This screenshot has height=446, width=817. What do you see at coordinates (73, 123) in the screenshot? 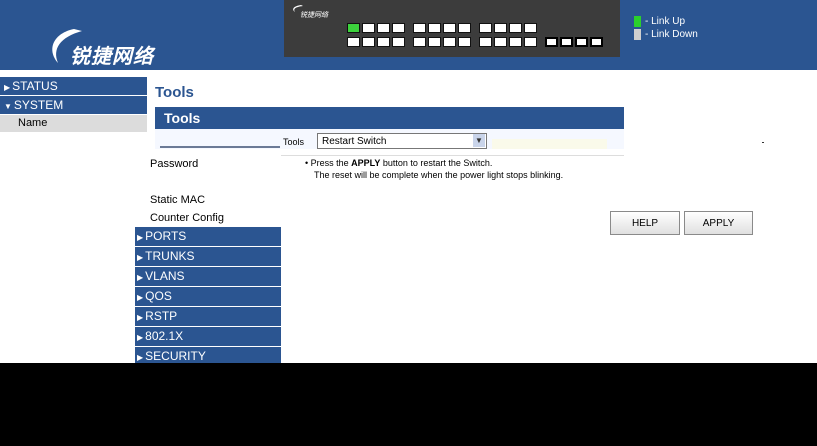
I see `sidebar-item-name: Name` at bounding box center [73, 123].